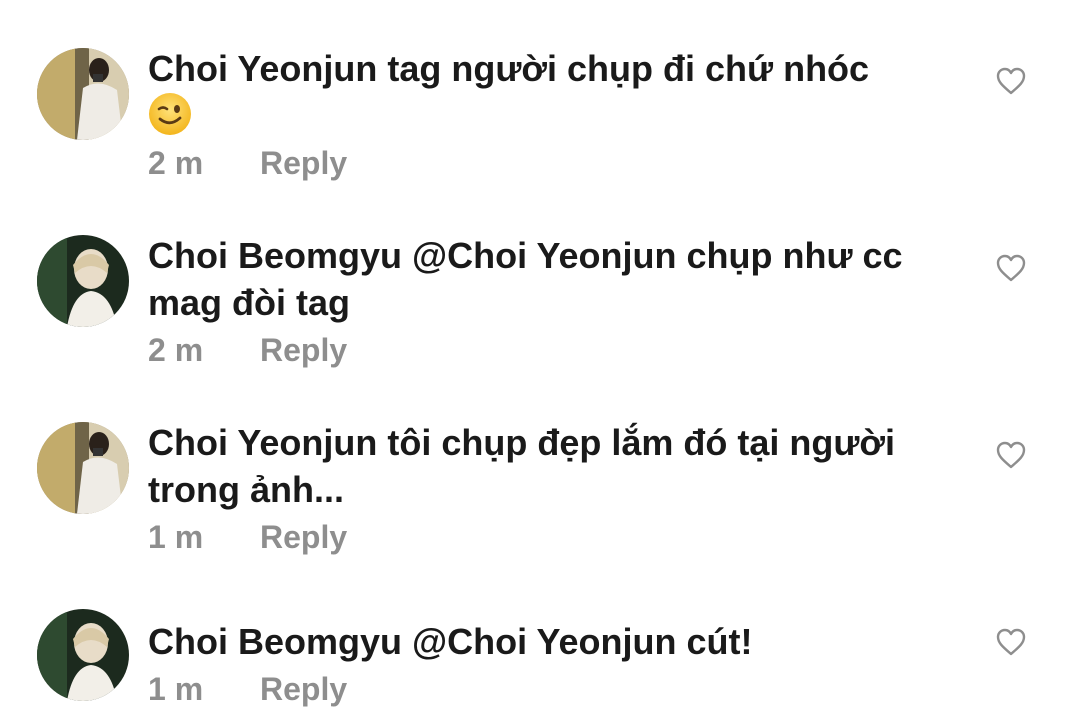  I want to click on comment-message: @Choi Yeonjun cút!, so click(582, 641).